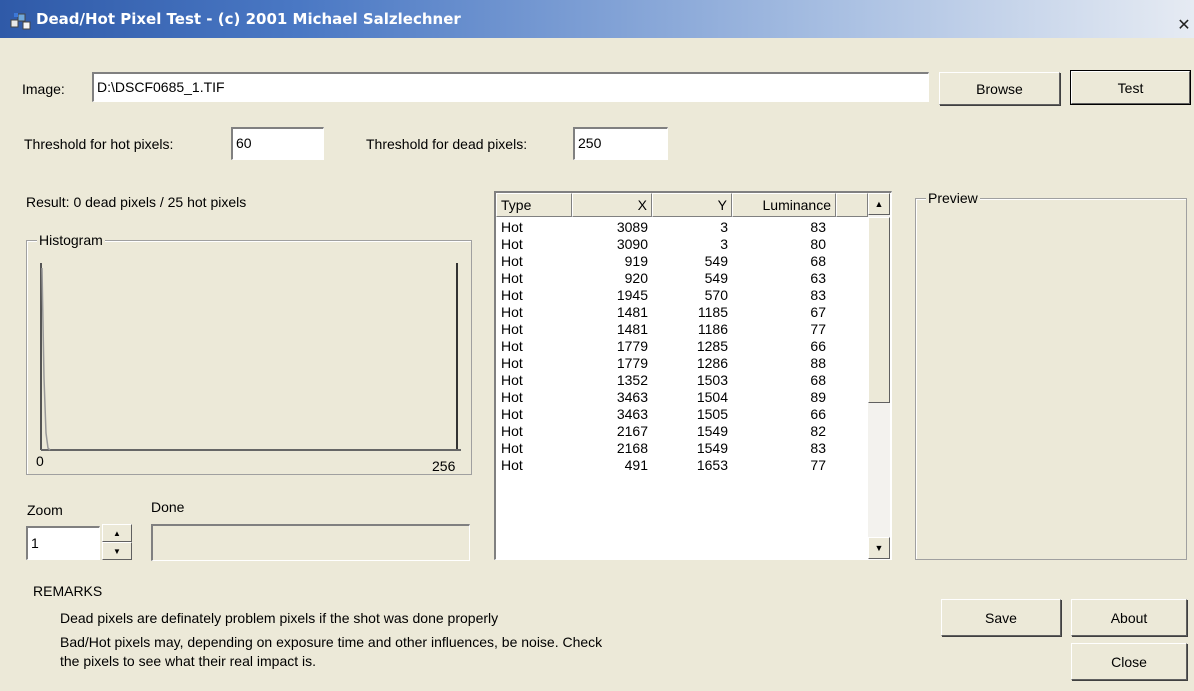 The image size is (1194, 691). I want to click on progress-bar, so click(310, 542).